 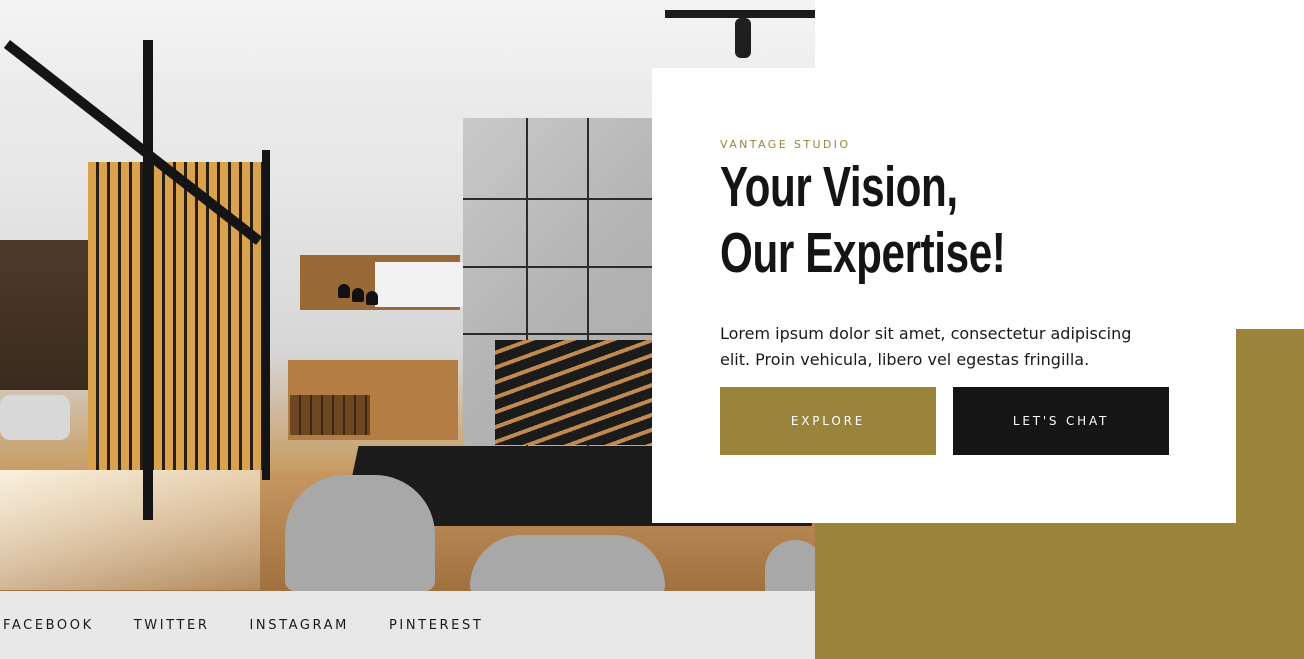 What do you see at coordinates (828, 421) in the screenshot?
I see `explore-button: EXPLORE` at bounding box center [828, 421].